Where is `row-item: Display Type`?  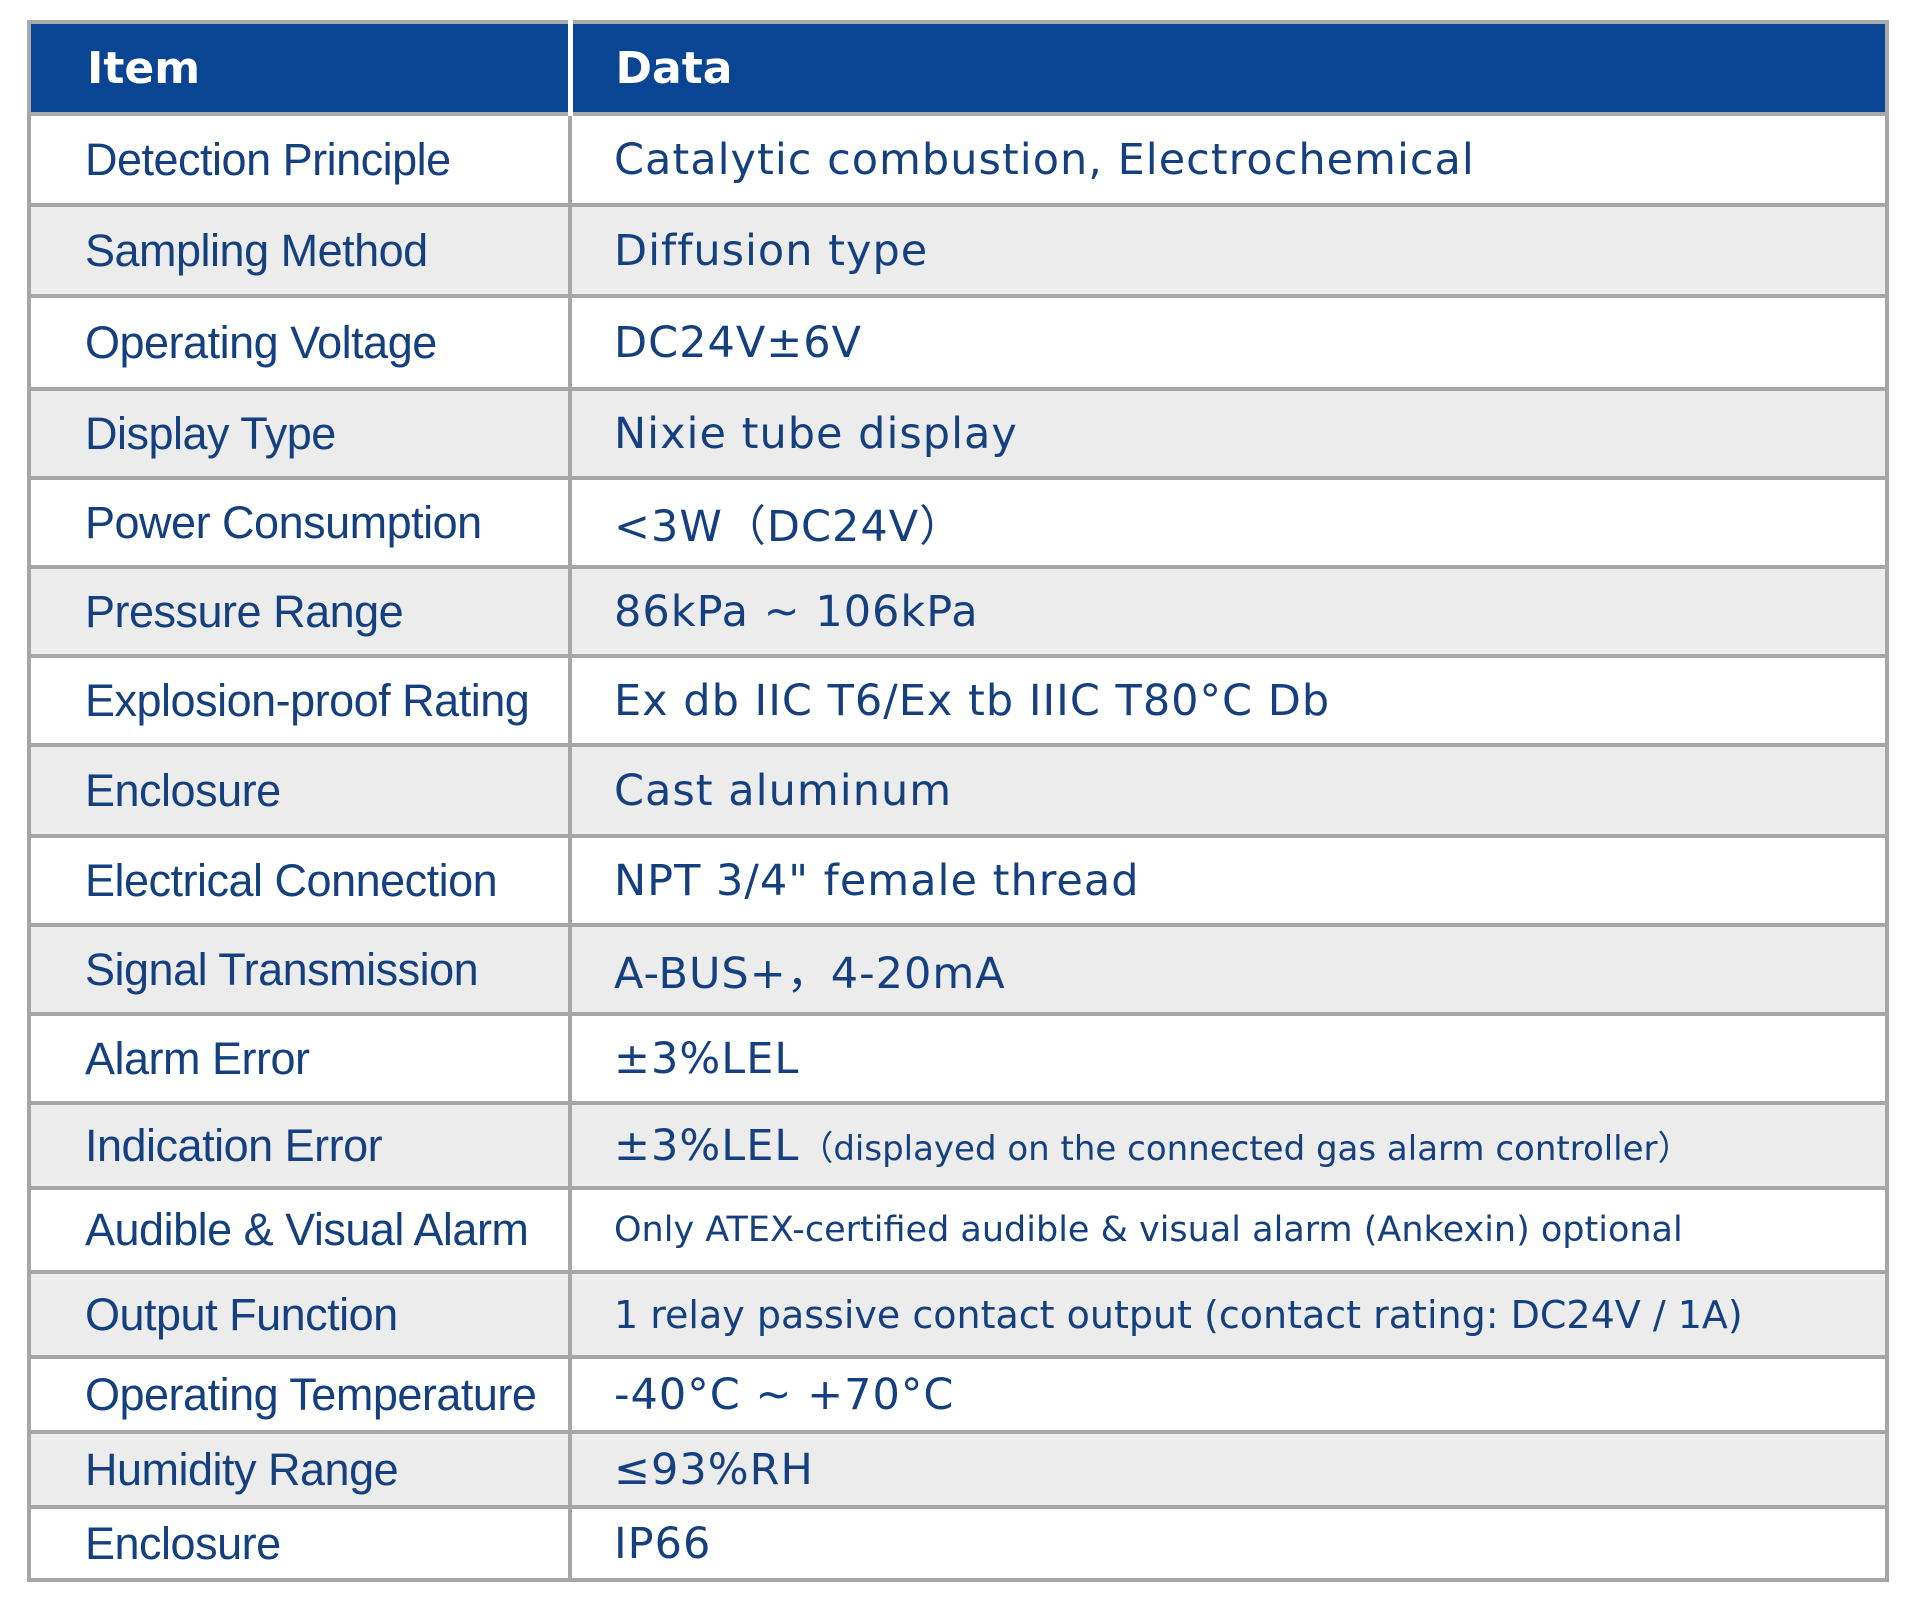
row-item: Display Type is located at coordinates (299, 433).